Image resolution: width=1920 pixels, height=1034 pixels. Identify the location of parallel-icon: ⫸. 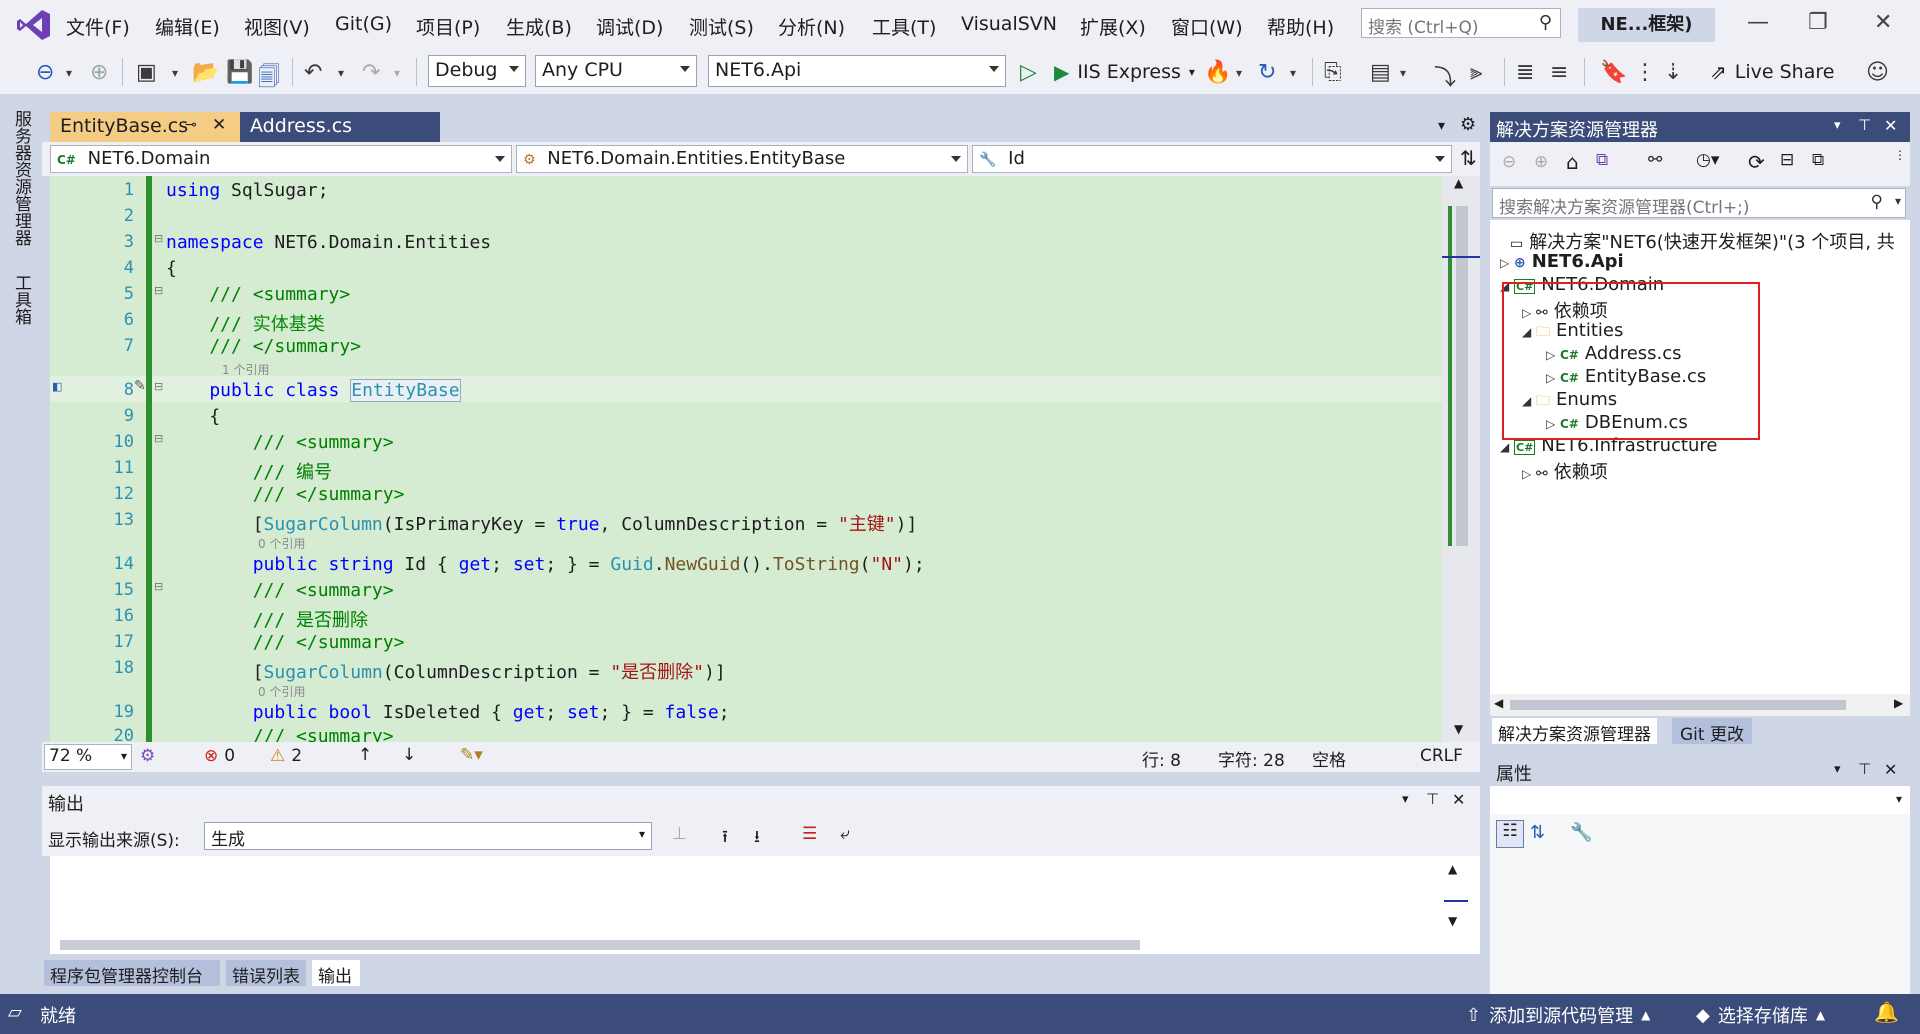
(1476, 72).